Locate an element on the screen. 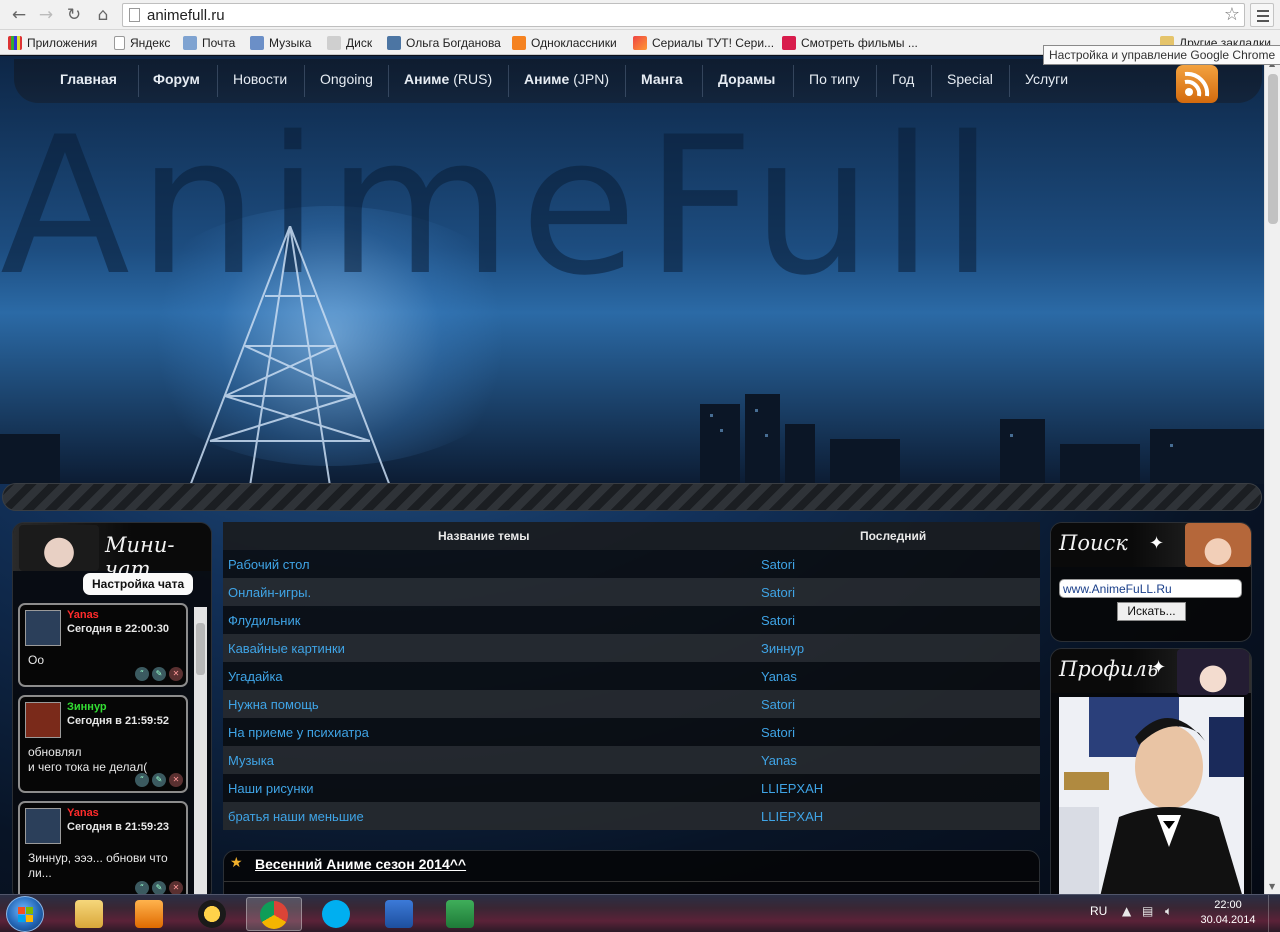 Image resolution: width=1280 pixels, height=932 pixels. bookmark-star-icon: ☆ is located at coordinates (1232, 14).